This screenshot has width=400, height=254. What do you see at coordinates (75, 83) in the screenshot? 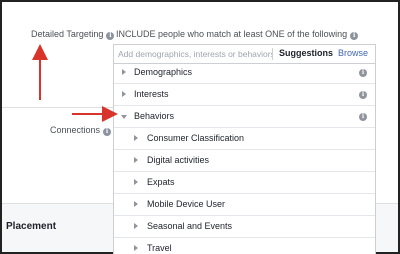
I see `annotation-arrows` at bounding box center [75, 83].